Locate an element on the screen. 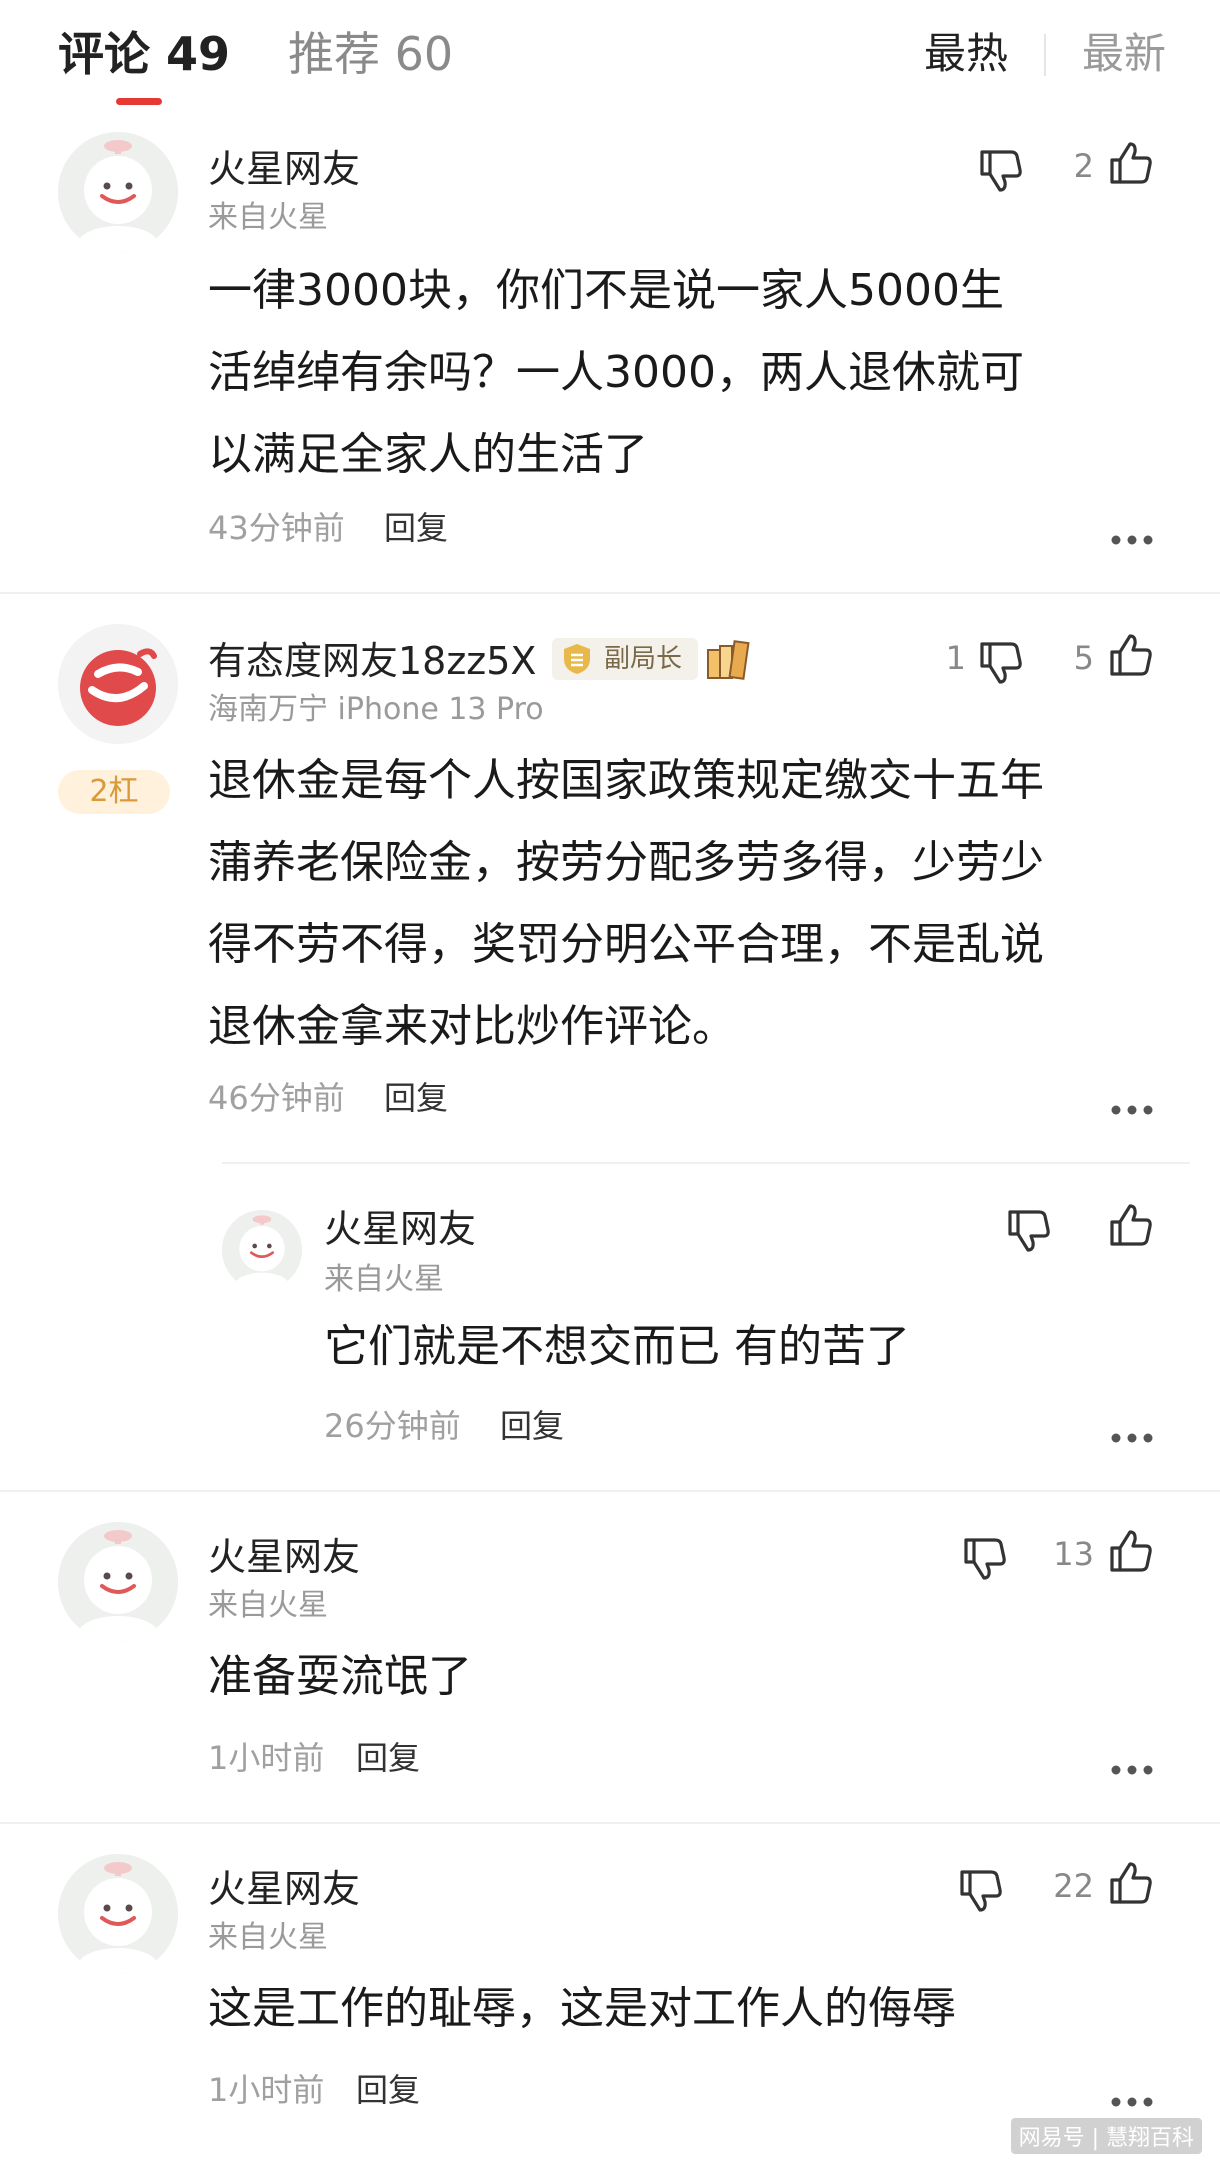 The height and width of the screenshot is (2164, 1220). comment-line: 退休金是每个人按国家政策规定缴交十五年 is located at coordinates (626, 780).